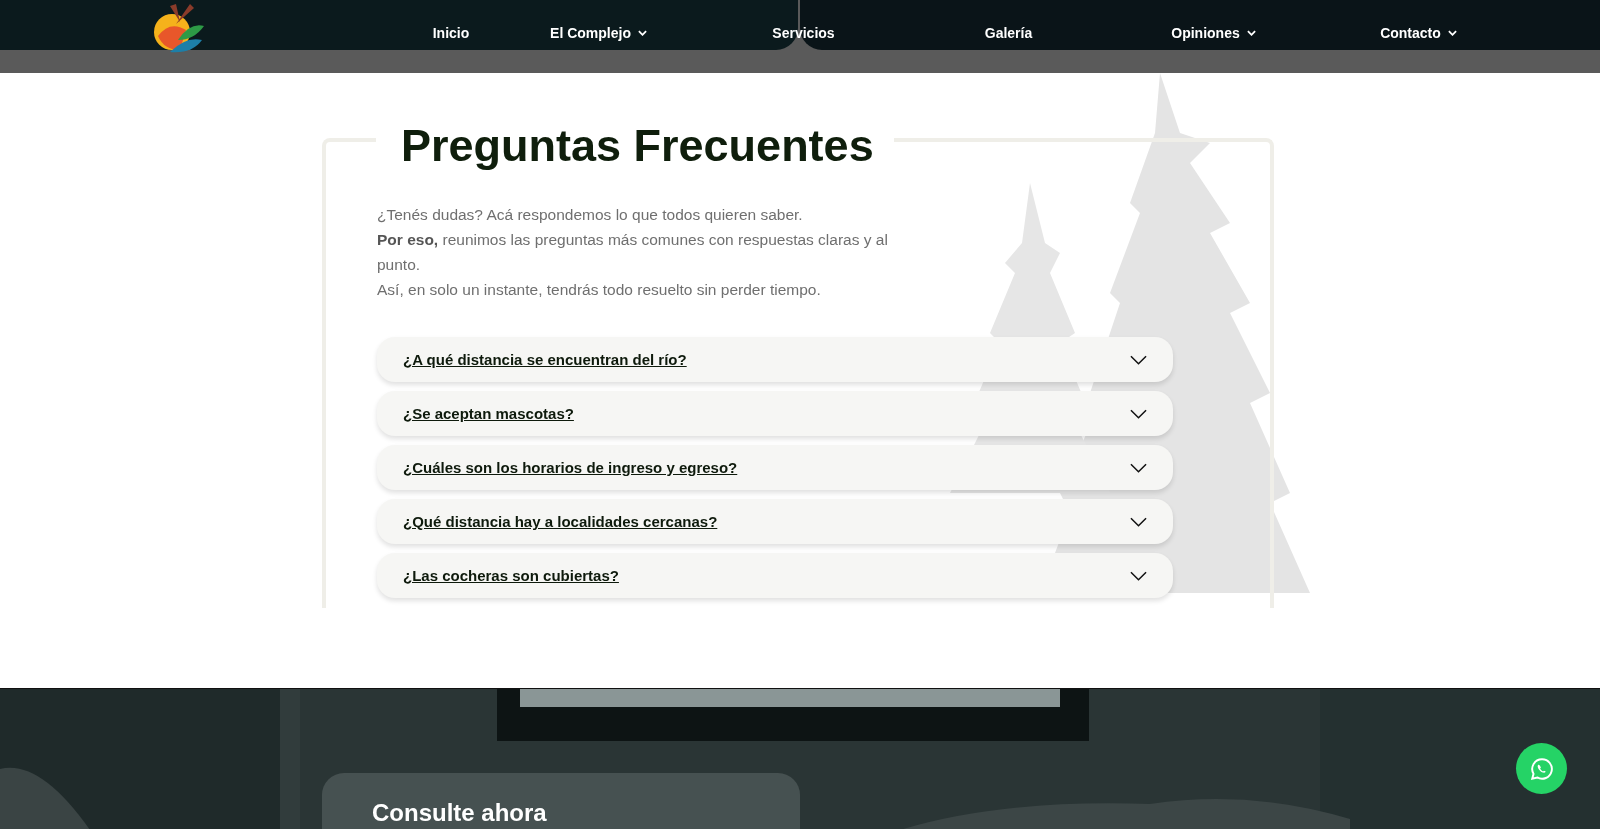 This screenshot has width=1600, height=829. What do you see at coordinates (775, 521) in the screenshot?
I see `faq-item: ¿Qué distancia hay a localidades cercanas?` at bounding box center [775, 521].